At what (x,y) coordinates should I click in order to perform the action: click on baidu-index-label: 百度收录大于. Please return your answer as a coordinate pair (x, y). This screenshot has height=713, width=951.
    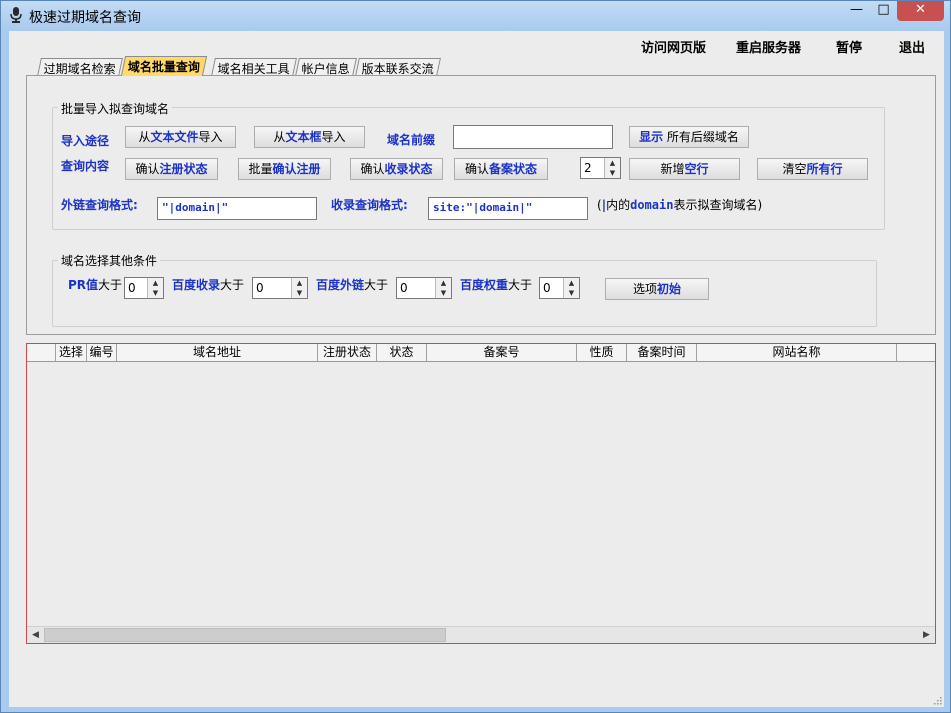
    Looking at the image, I should click on (208, 285).